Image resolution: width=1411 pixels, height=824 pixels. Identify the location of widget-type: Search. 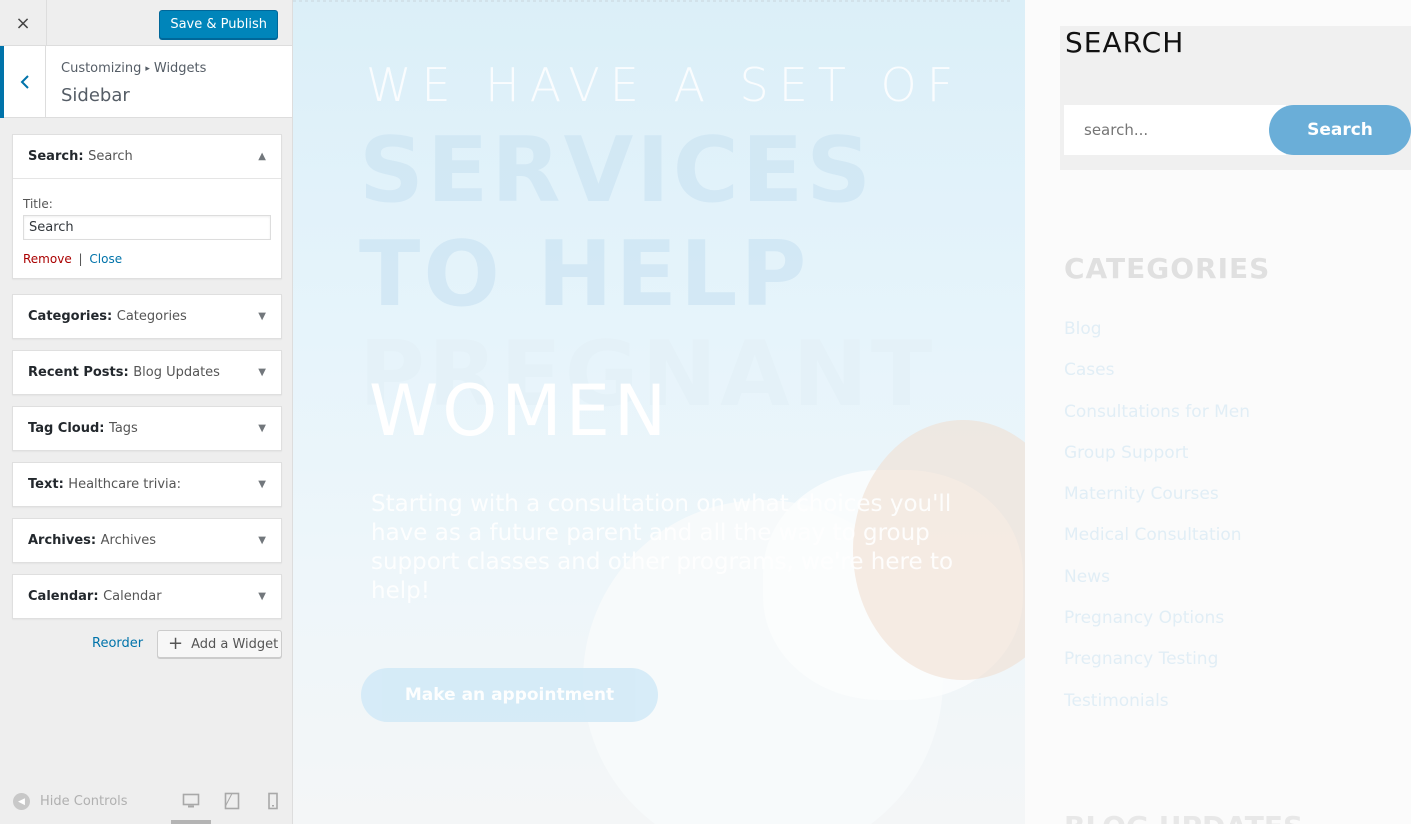
(53, 156).